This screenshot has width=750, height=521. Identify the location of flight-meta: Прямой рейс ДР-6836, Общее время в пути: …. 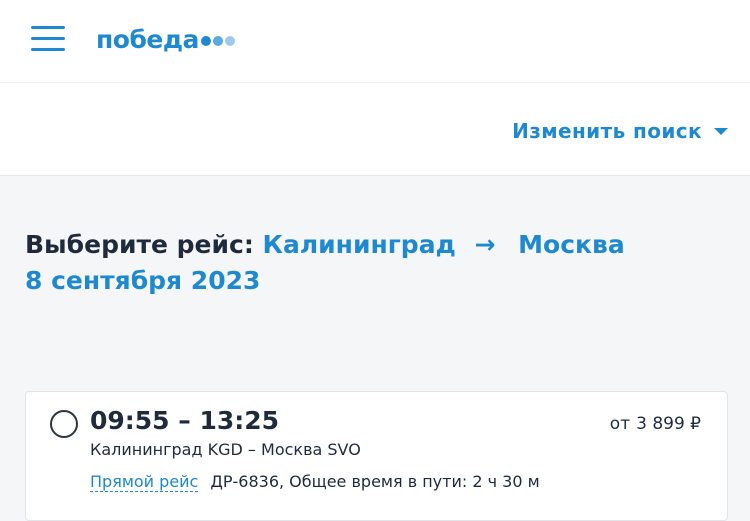
(315, 482).